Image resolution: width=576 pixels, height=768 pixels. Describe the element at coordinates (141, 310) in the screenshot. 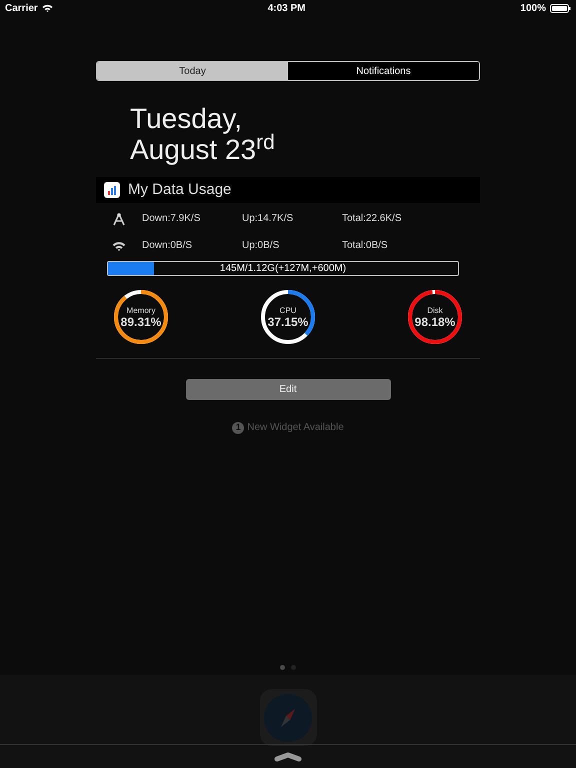

I see `gauge-label: Memory` at that location.